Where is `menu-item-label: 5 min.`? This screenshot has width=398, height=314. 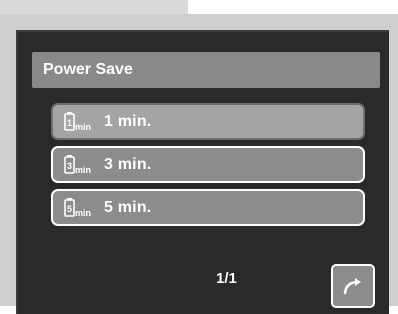
menu-item-label: 5 min. is located at coordinates (128, 207).